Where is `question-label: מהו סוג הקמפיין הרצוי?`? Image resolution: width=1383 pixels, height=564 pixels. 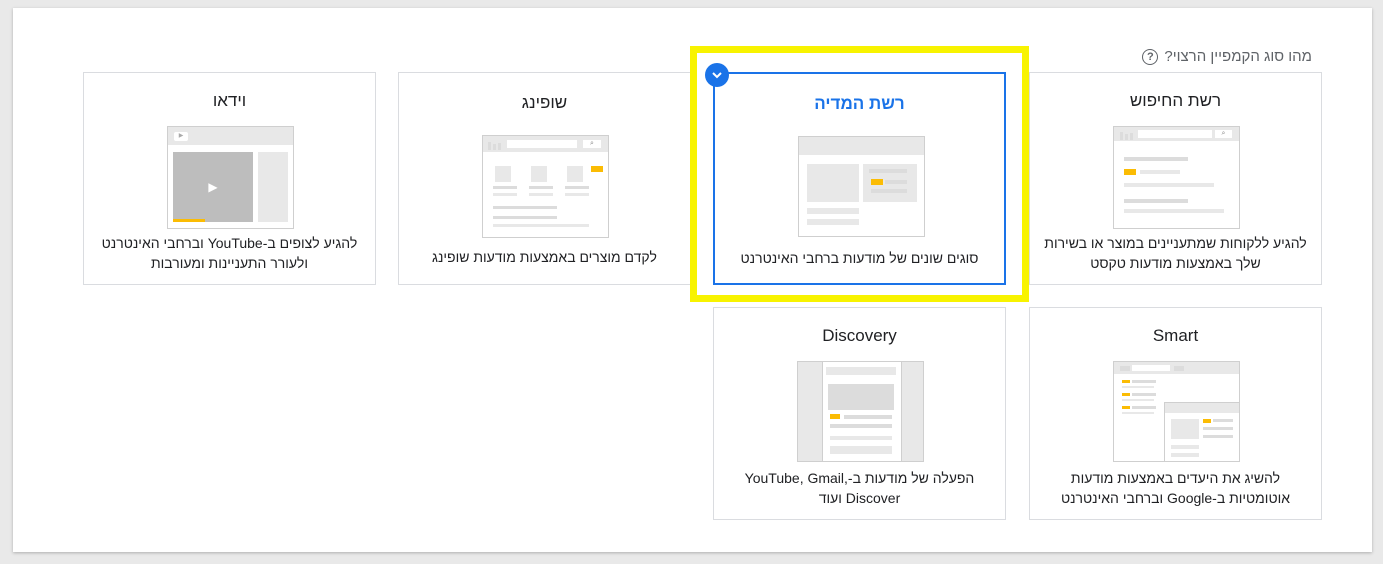
question-label: מהו סוג הקמפיין הרצוי? is located at coordinates (1238, 56).